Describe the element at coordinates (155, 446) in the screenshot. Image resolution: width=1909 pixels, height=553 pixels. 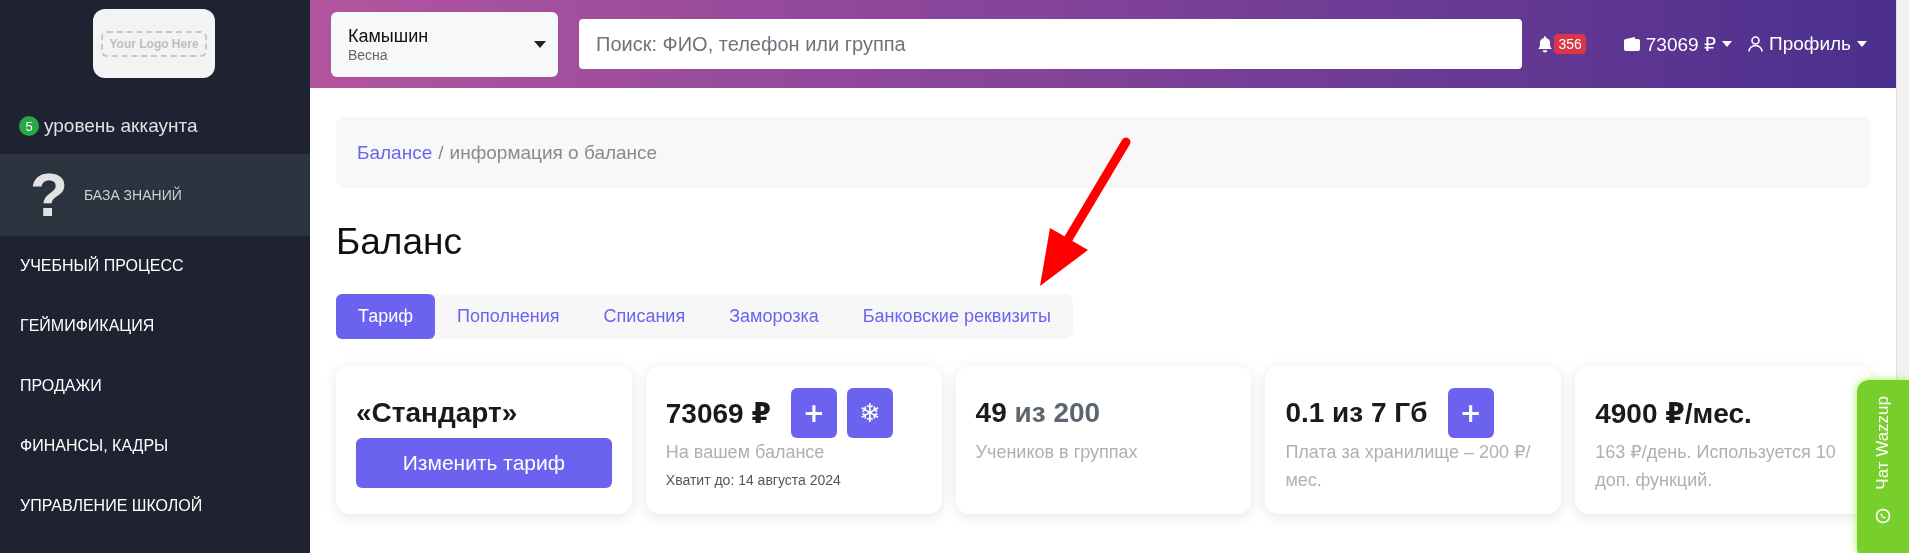
I see `nav-item: ФИНАНСЫ, КАДРЫ` at that location.